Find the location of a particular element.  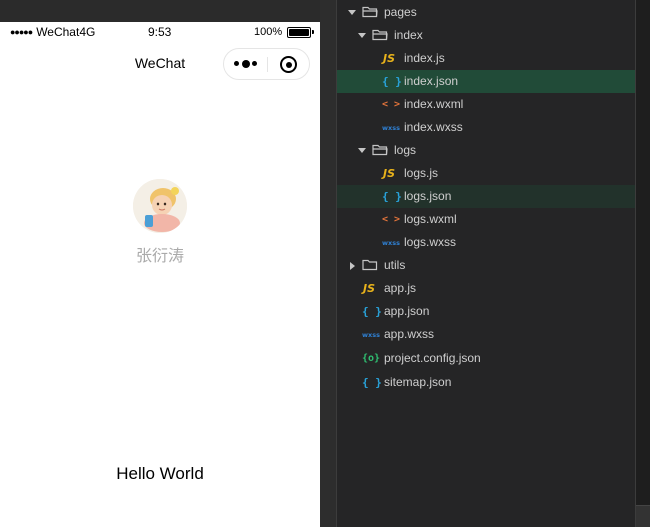

tree-file-logs-wxml: < > logs.wxml is located at coordinates (486, 219).